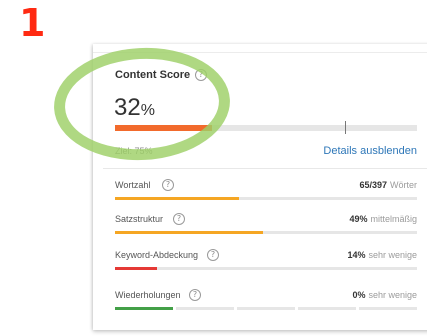 The width and height of the screenshot is (427, 336). What do you see at coordinates (370, 151) in the screenshot?
I see `hide-details-link: Details ausblenden` at bounding box center [370, 151].